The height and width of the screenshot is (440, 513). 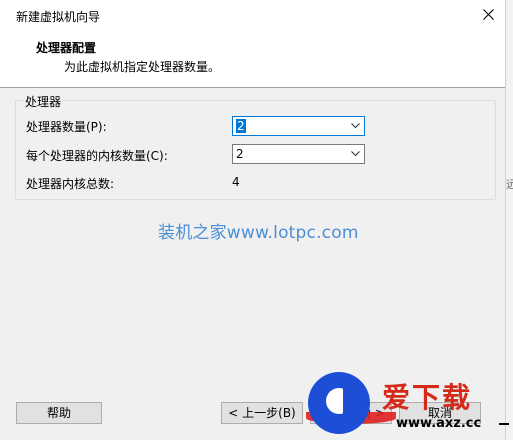 I want to click on logo-dash, so click(x=504, y=424).